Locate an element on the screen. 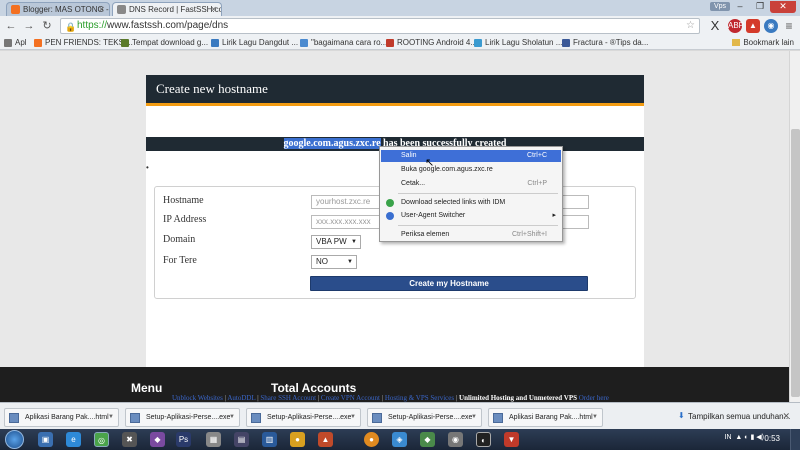  photoshop-icon: Ps is located at coordinates (183, 439).